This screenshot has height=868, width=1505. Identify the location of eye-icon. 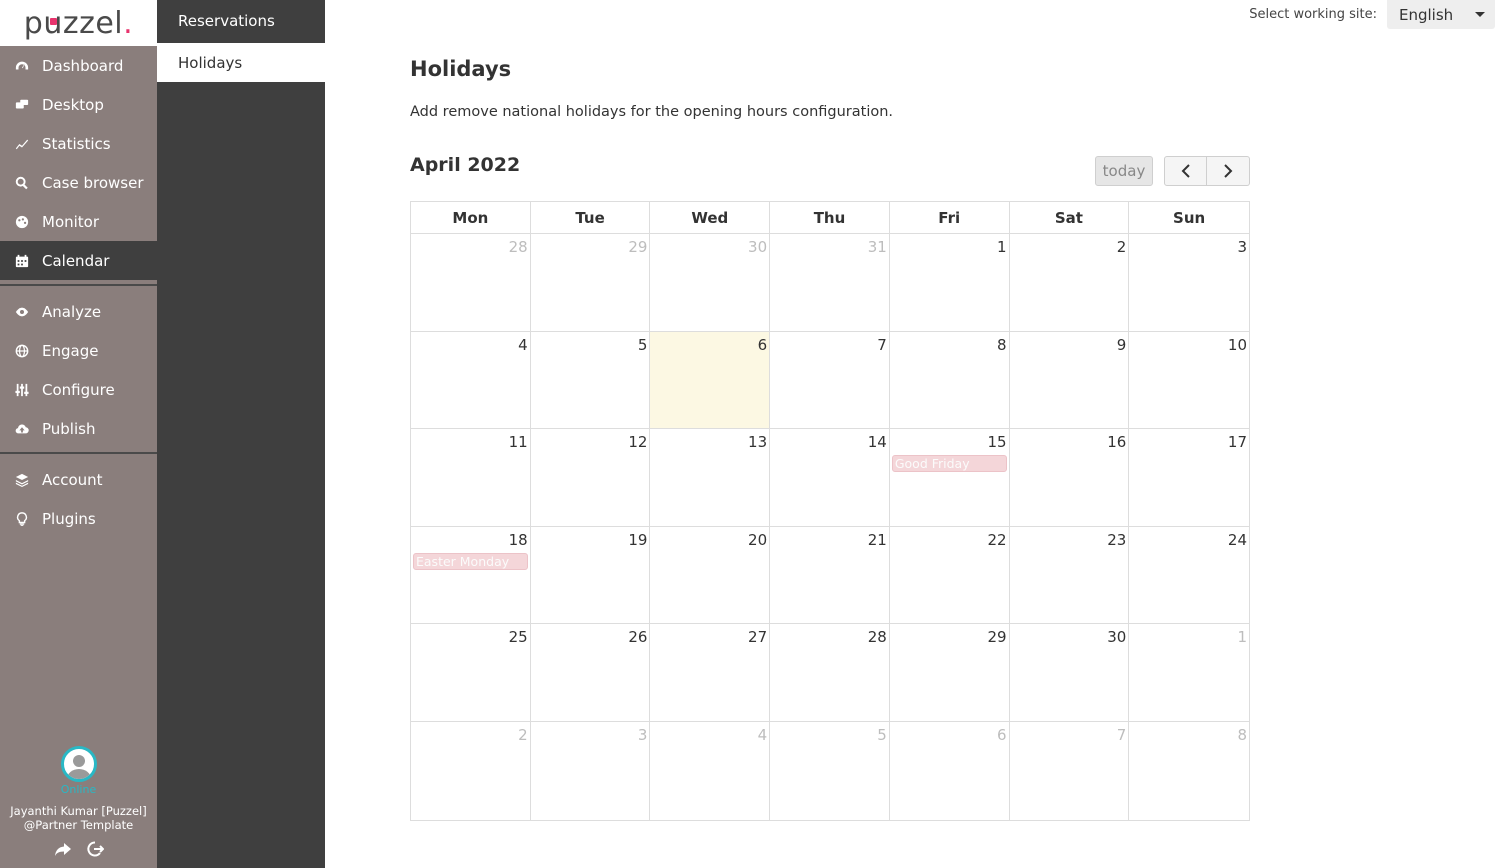
(22, 312).